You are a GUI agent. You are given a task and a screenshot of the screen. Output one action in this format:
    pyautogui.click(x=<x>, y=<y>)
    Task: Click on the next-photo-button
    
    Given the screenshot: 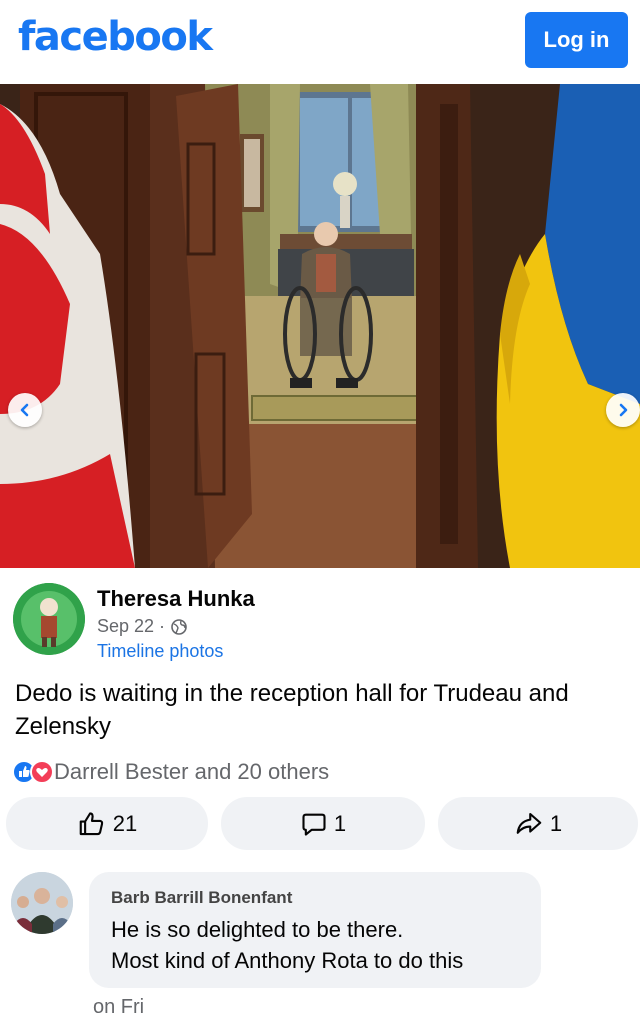 What is the action you would take?
    pyautogui.click(x=623, y=410)
    